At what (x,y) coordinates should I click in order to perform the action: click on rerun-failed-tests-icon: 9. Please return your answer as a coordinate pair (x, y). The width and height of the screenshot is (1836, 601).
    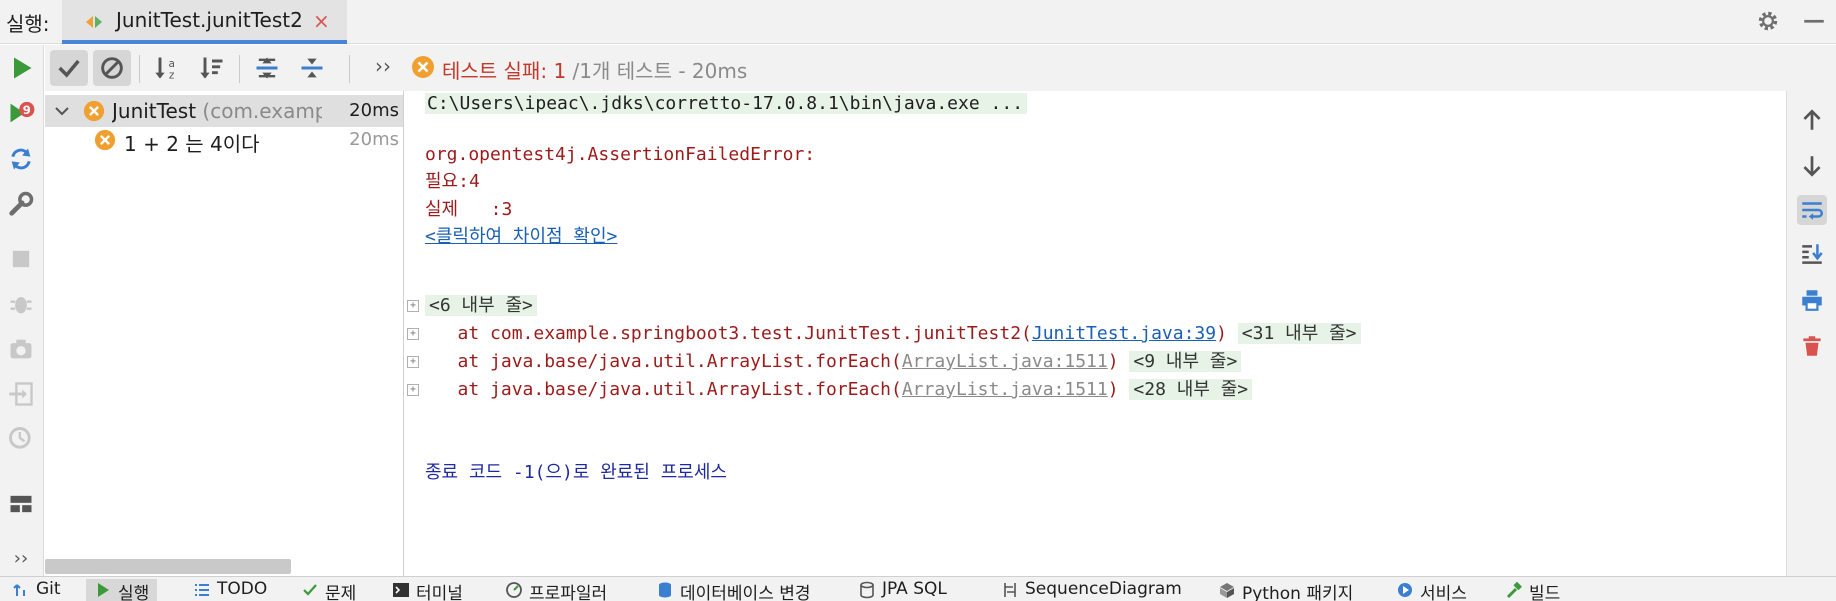
    Looking at the image, I should click on (21, 113).